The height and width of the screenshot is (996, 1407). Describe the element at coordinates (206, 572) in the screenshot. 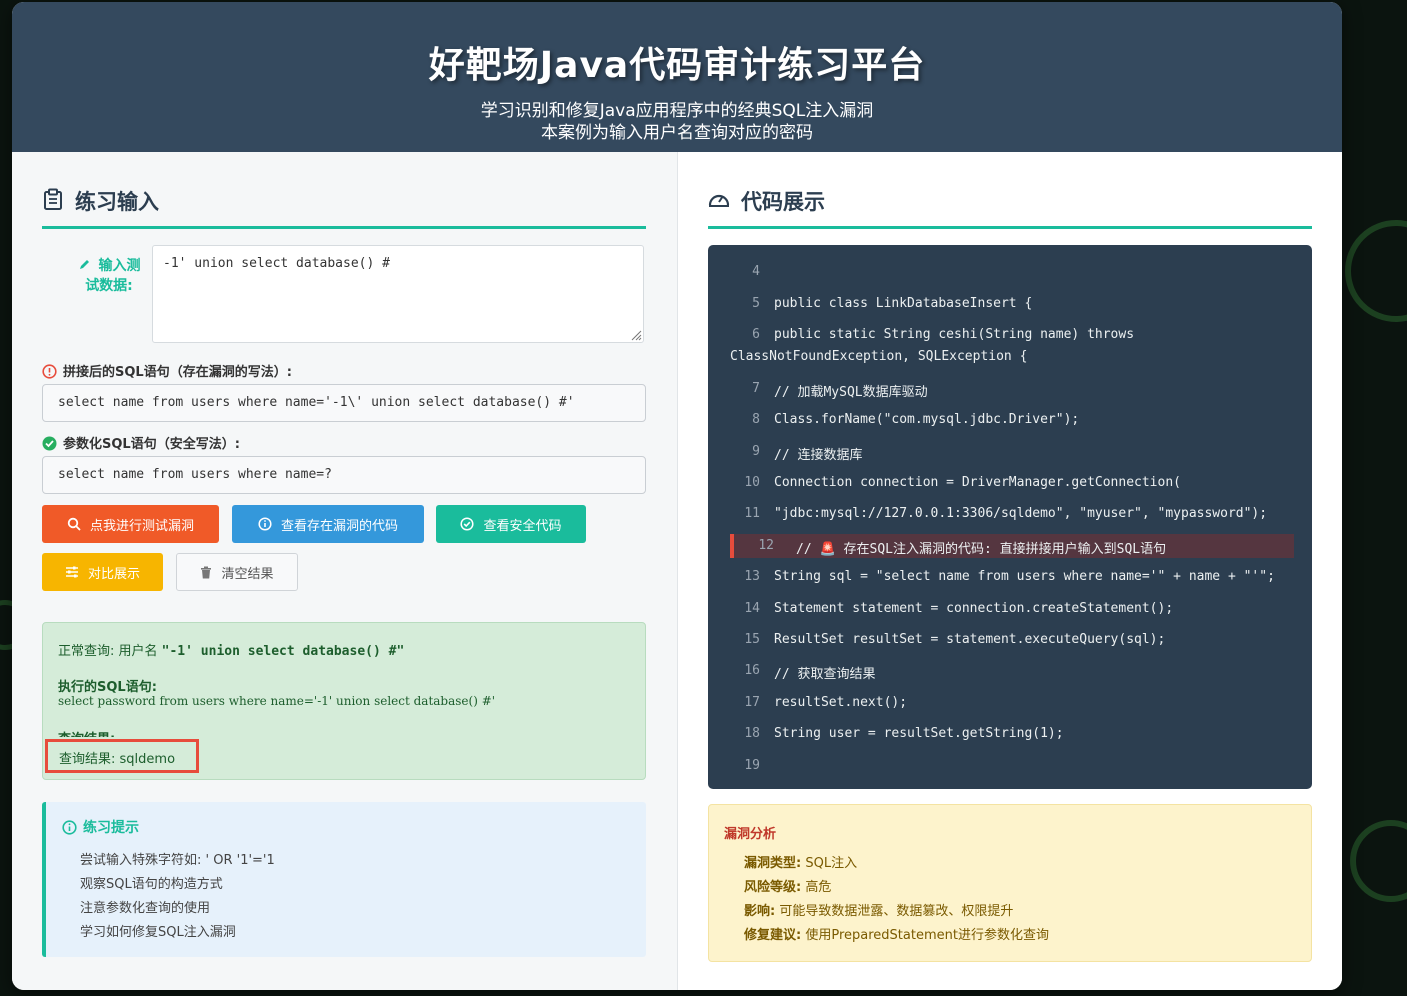

I see `trash-icon` at that location.